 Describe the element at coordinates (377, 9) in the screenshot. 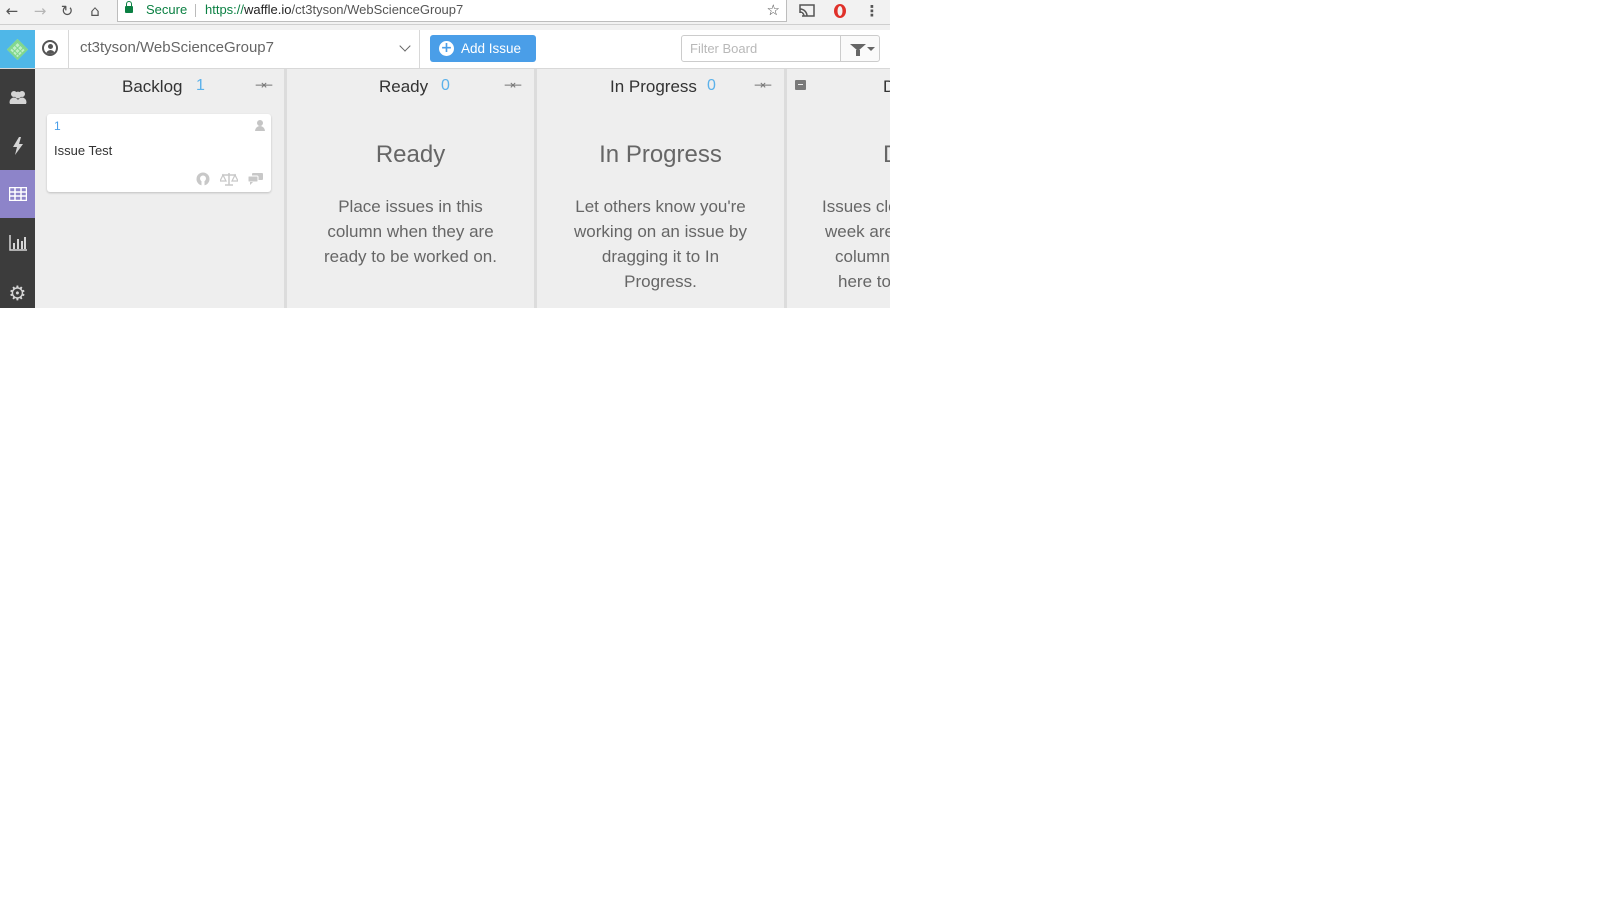

I see `url-path: /ct3tyson/WebScienceGroup7` at that location.